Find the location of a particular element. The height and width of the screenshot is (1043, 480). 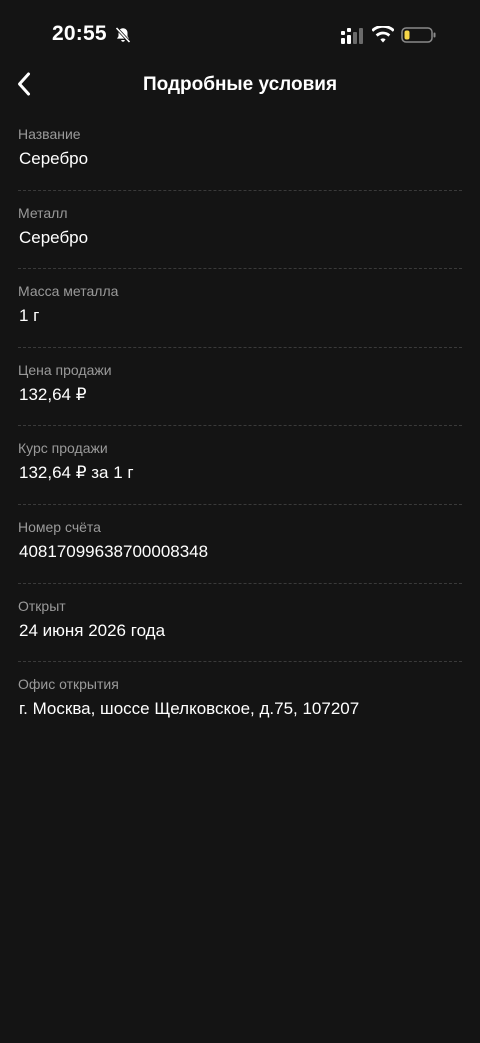

detail-value: 132,64 ₽ is located at coordinates (53, 394).